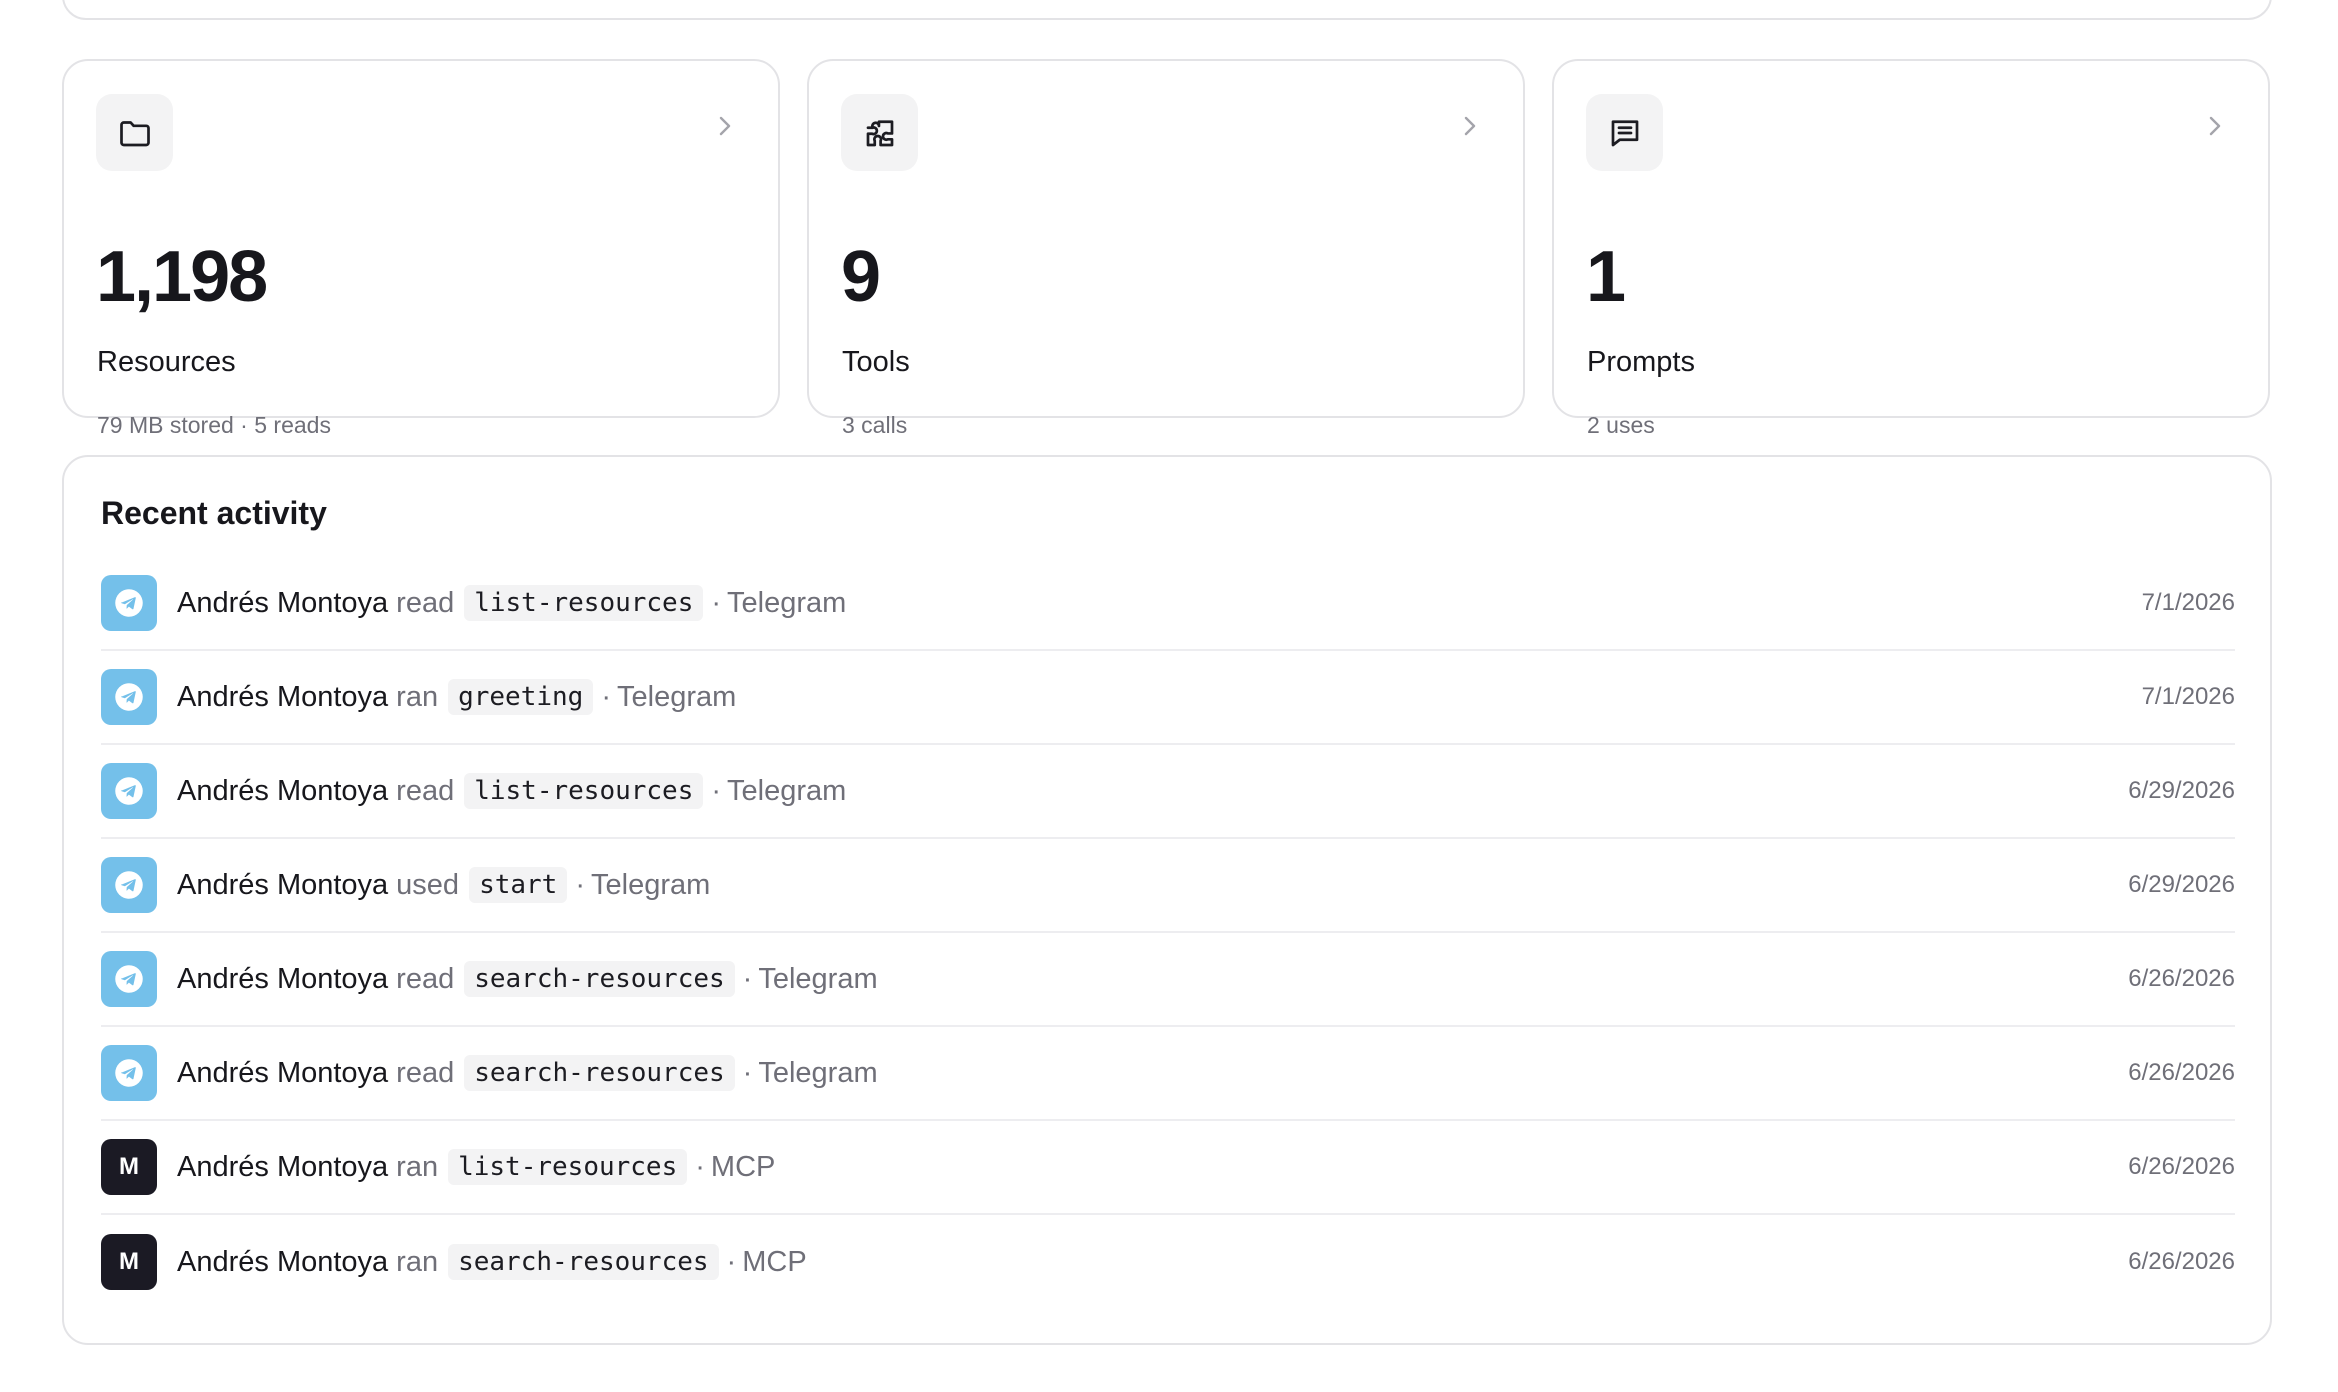 The image size is (2338, 1392). What do you see at coordinates (1911, 248) in the screenshot?
I see `stat-card-prompts: 1 Prompts 2 uses` at bounding box center [1911, 248].